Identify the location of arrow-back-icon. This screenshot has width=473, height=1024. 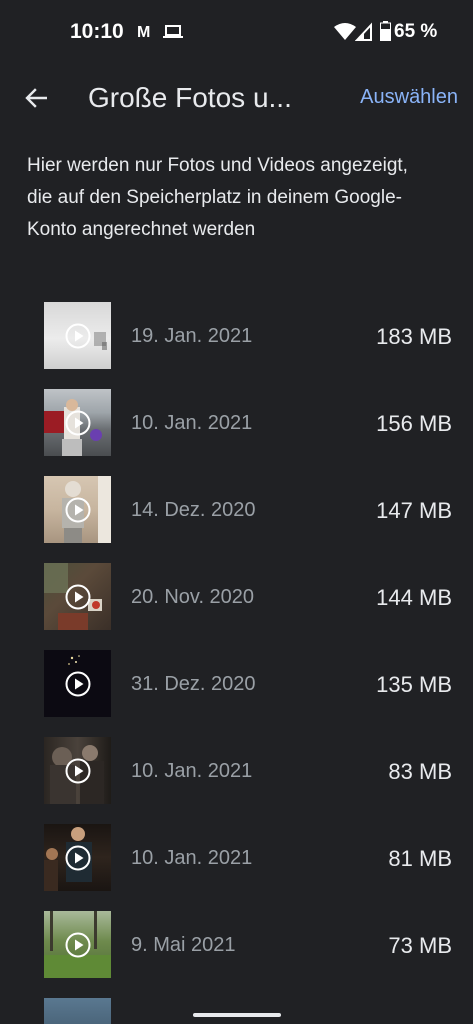
(36, 98).